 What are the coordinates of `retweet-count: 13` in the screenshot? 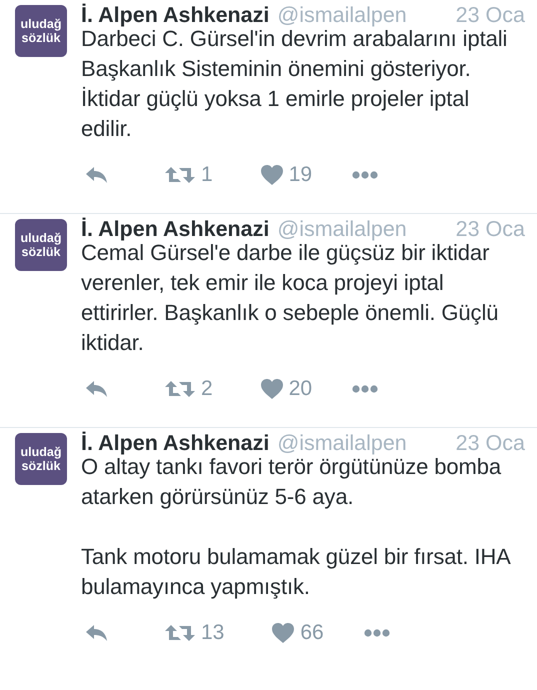 It's located at (212, 633).